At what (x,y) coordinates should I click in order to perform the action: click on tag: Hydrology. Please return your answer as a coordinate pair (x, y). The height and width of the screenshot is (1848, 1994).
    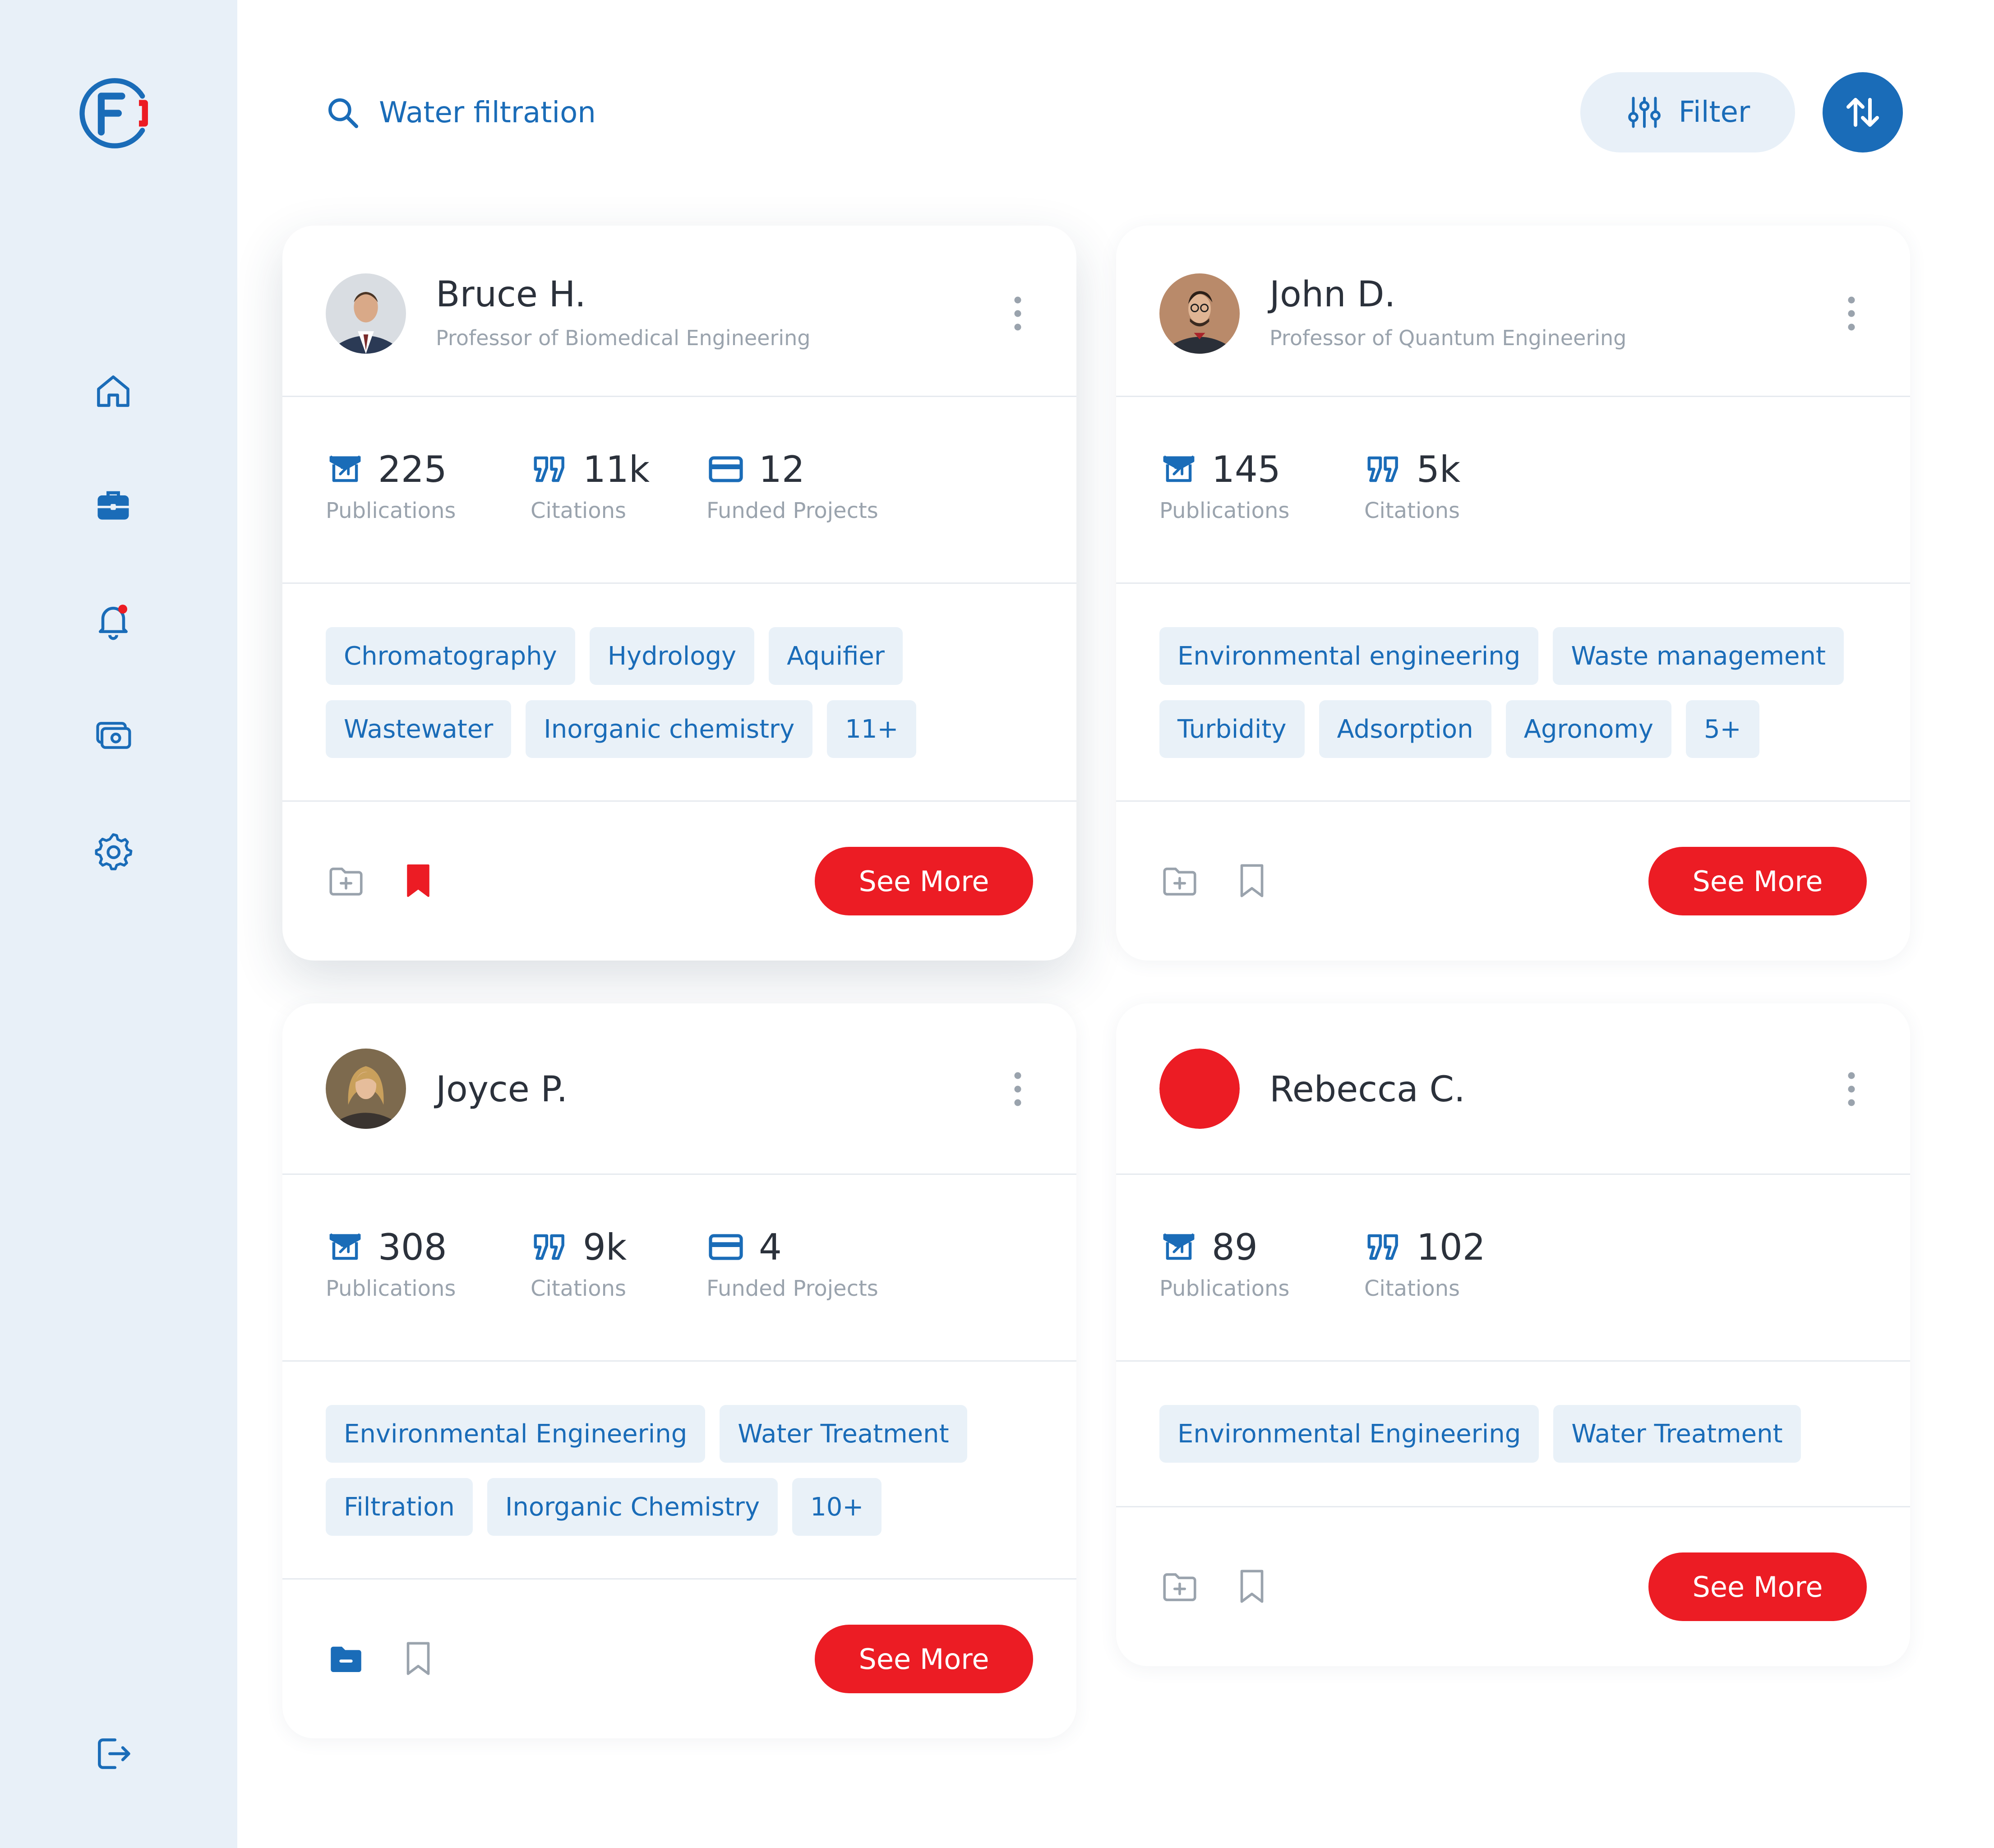
    Looking at the image, I should click on (672, 656).